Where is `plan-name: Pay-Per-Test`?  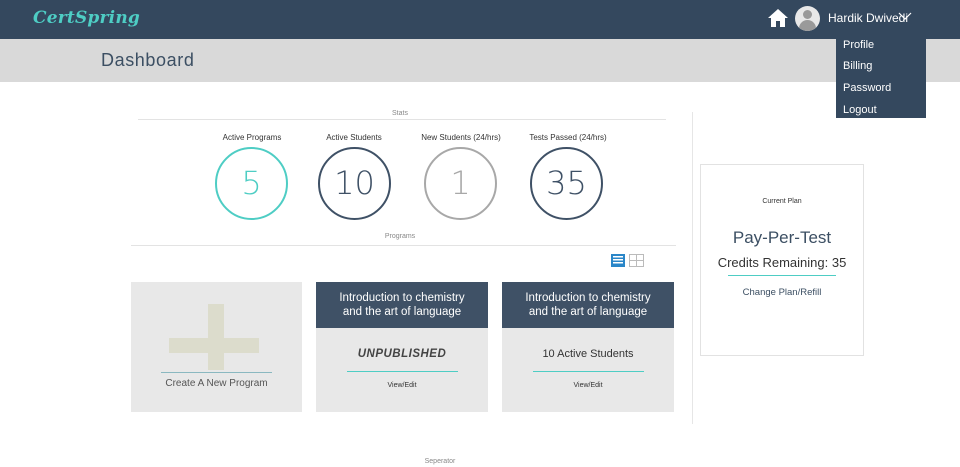 plan-name: Pay-Per-Test is located at coordinates (782, 237).